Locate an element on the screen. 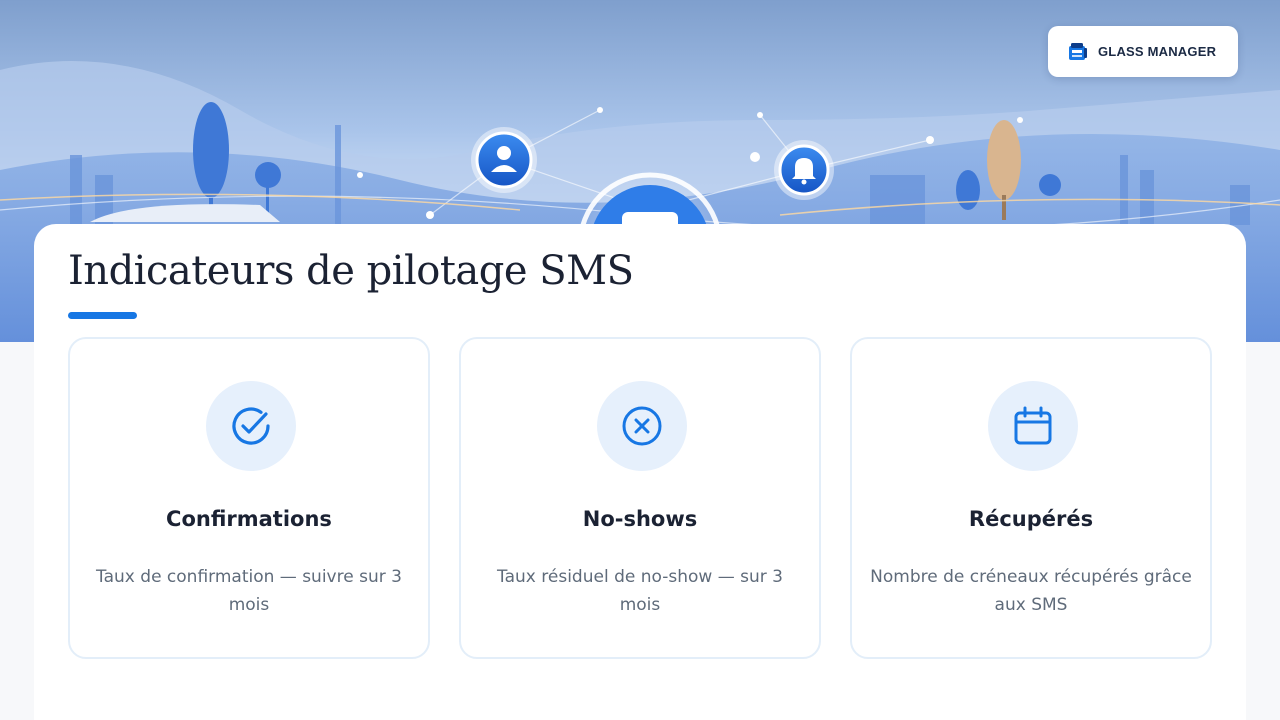  card-title: Récupérés is located at coordinates (1031, 519).